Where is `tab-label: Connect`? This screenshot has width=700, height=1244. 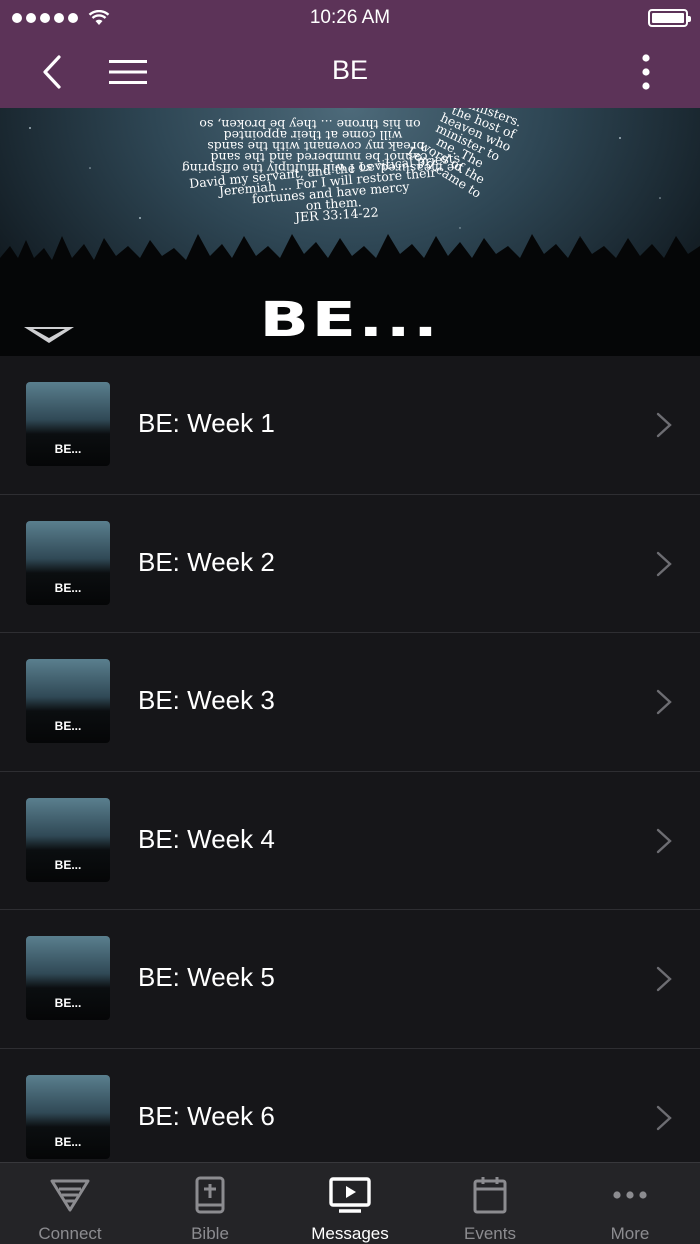 tab-label: Connect is located at coordinates (70, 1233).